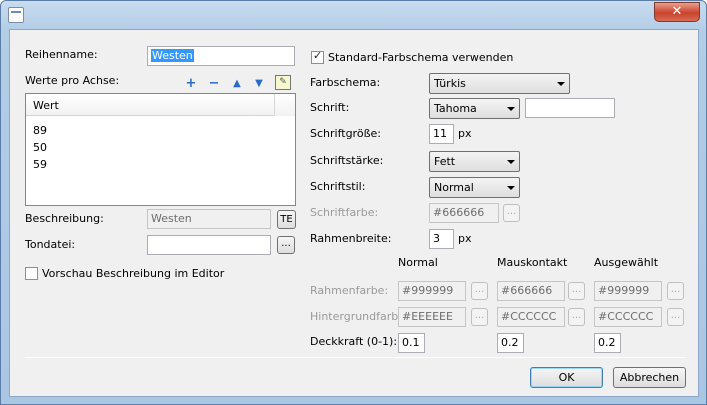  Describe the element at coordinates (450, 83) in the screenshot. I see `scheme-value: Türkis` at that location.